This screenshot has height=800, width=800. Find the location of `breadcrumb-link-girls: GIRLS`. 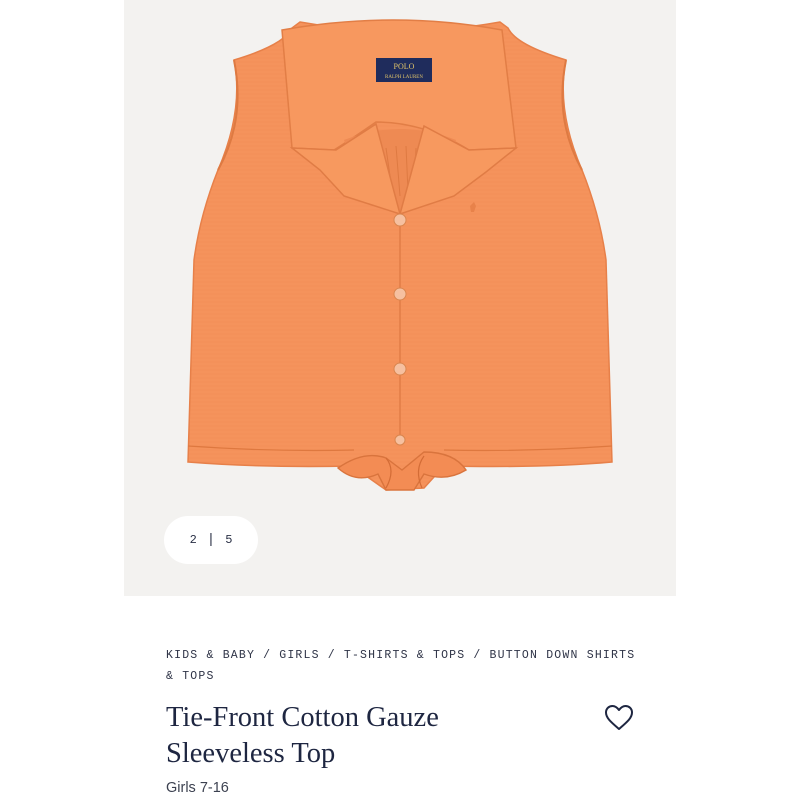

breadcrumb-link-girls: GIRLS is located at coordinates (299, 655).